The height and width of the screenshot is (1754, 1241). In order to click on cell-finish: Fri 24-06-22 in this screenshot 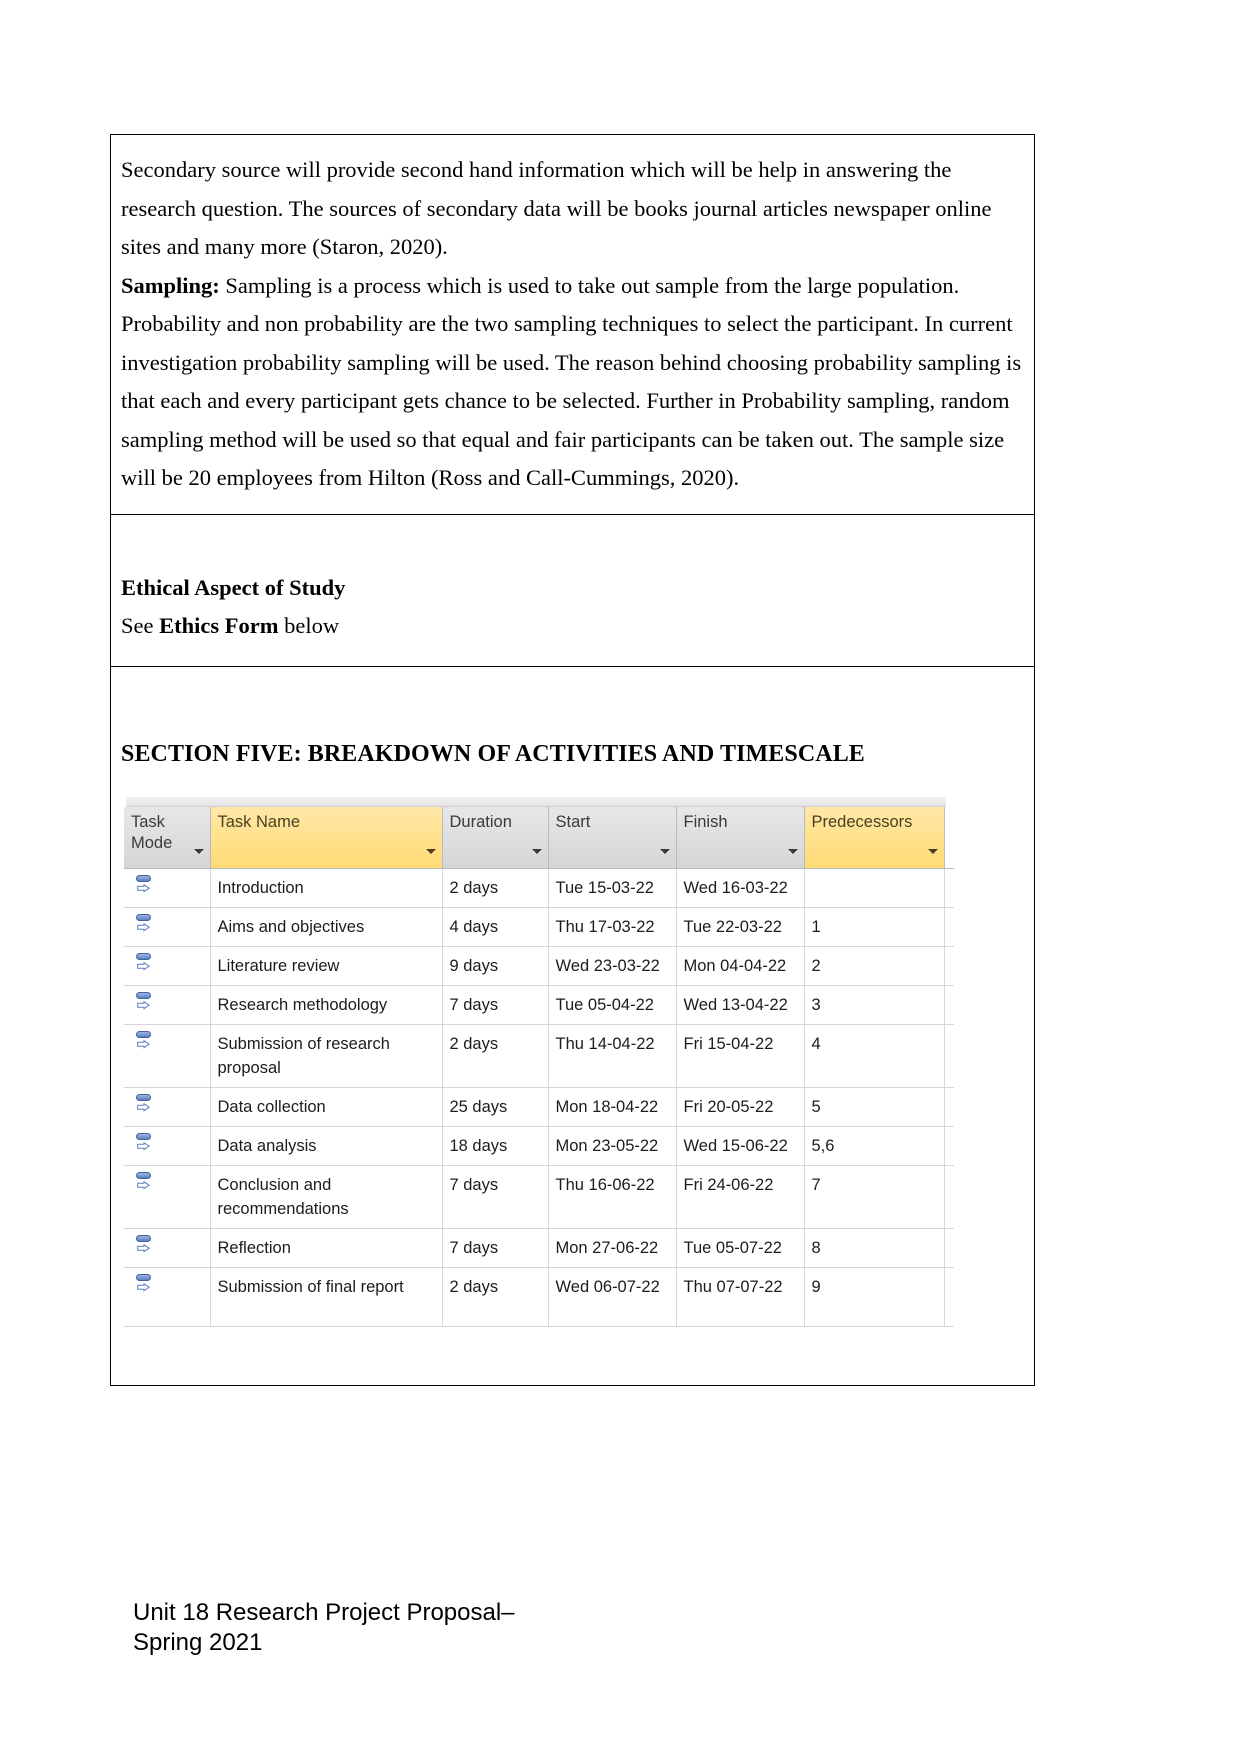, I will do `click(740, 1197)`.